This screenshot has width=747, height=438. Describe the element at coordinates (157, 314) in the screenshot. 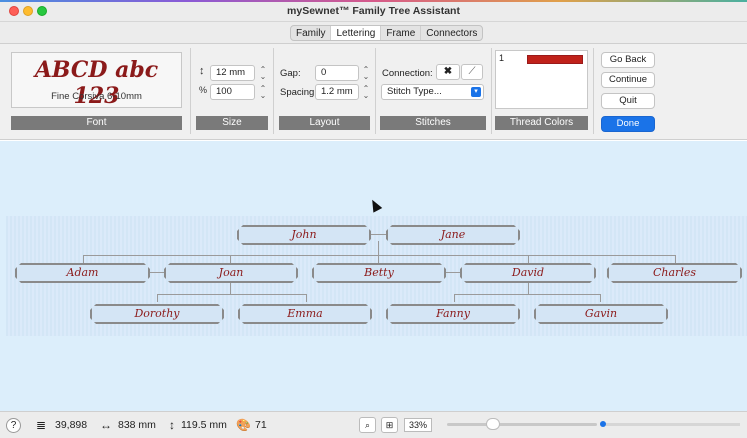

I see `tree-name-node: Dorothy` at that location.